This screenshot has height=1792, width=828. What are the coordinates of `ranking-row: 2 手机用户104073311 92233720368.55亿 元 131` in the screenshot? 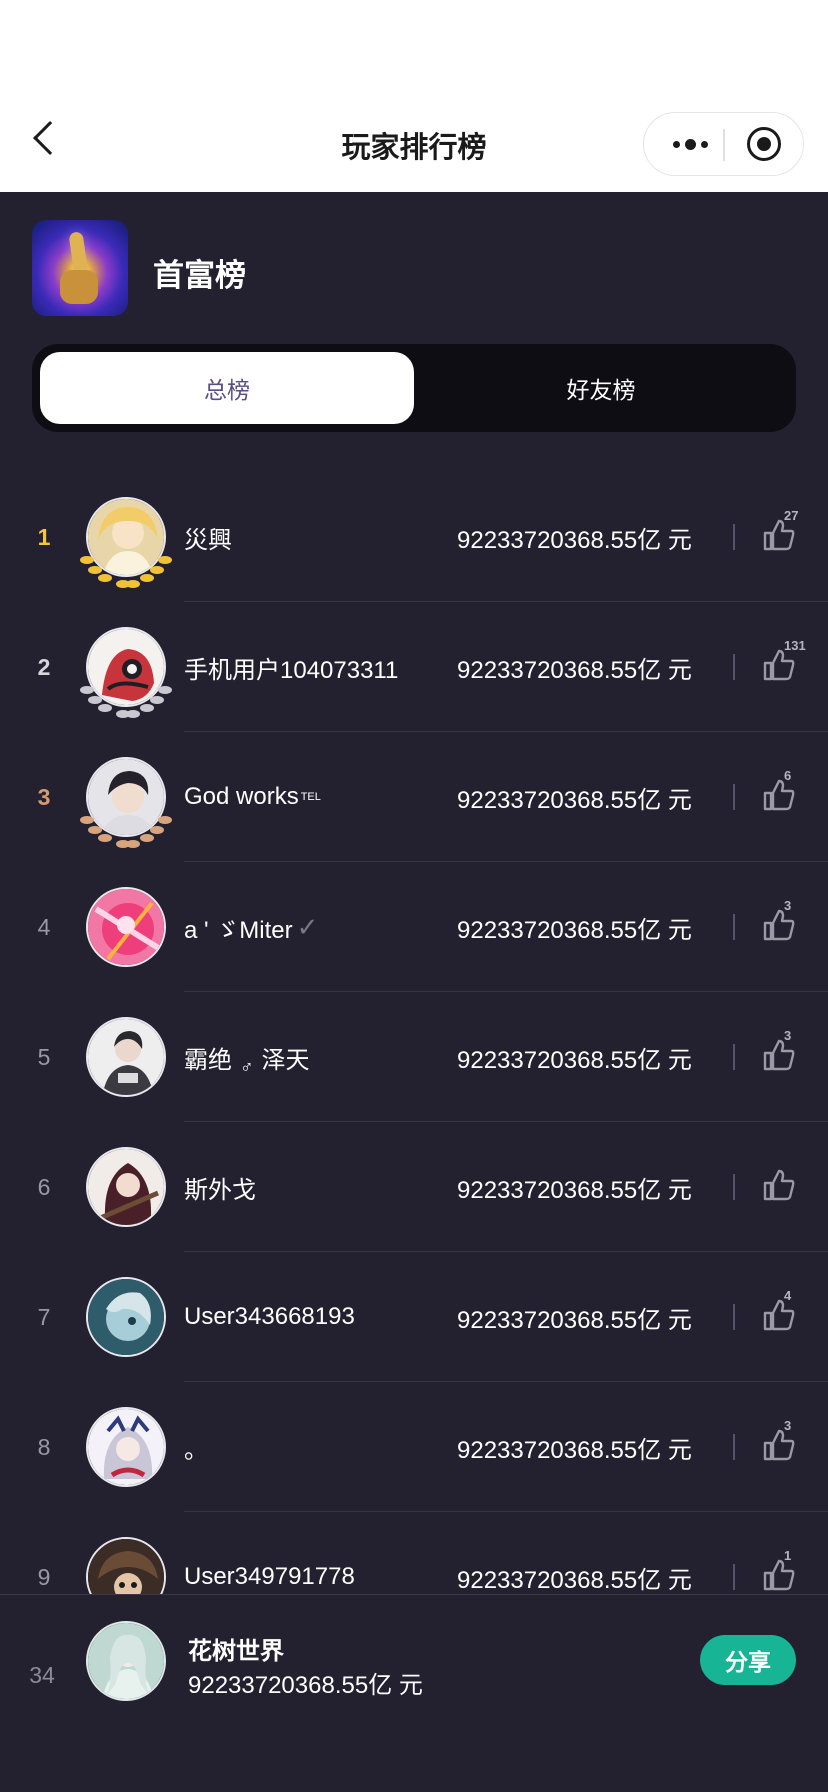 It's located at (414, 667).